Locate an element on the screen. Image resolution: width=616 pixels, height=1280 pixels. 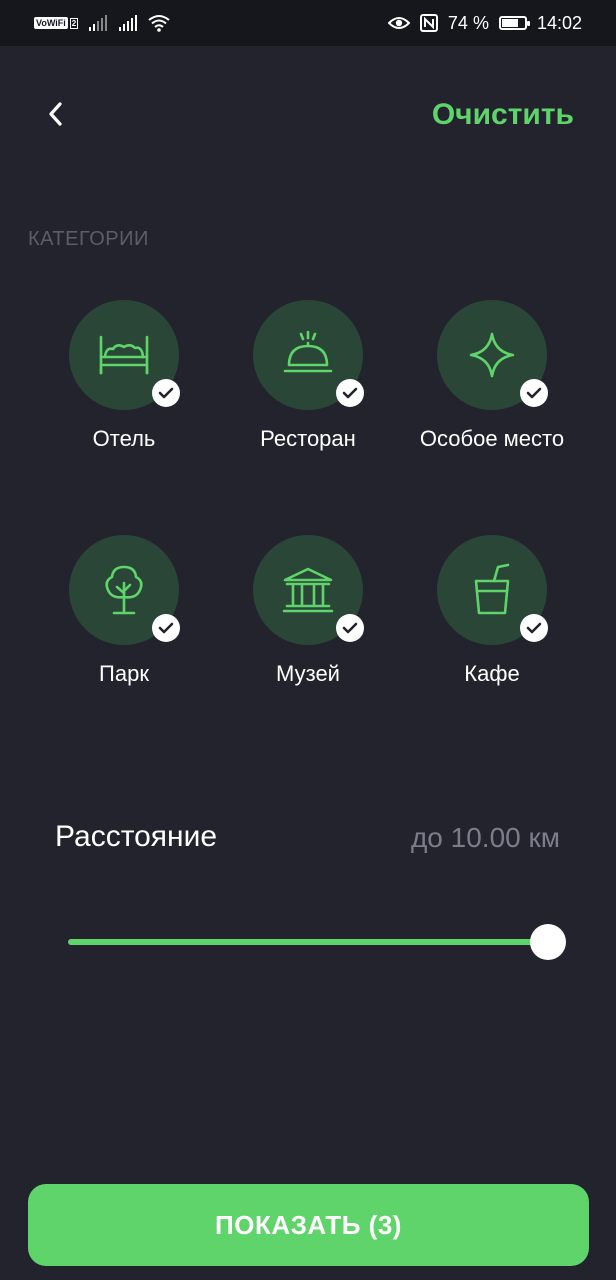
slider-thumb is located at coordinates (548, 942).